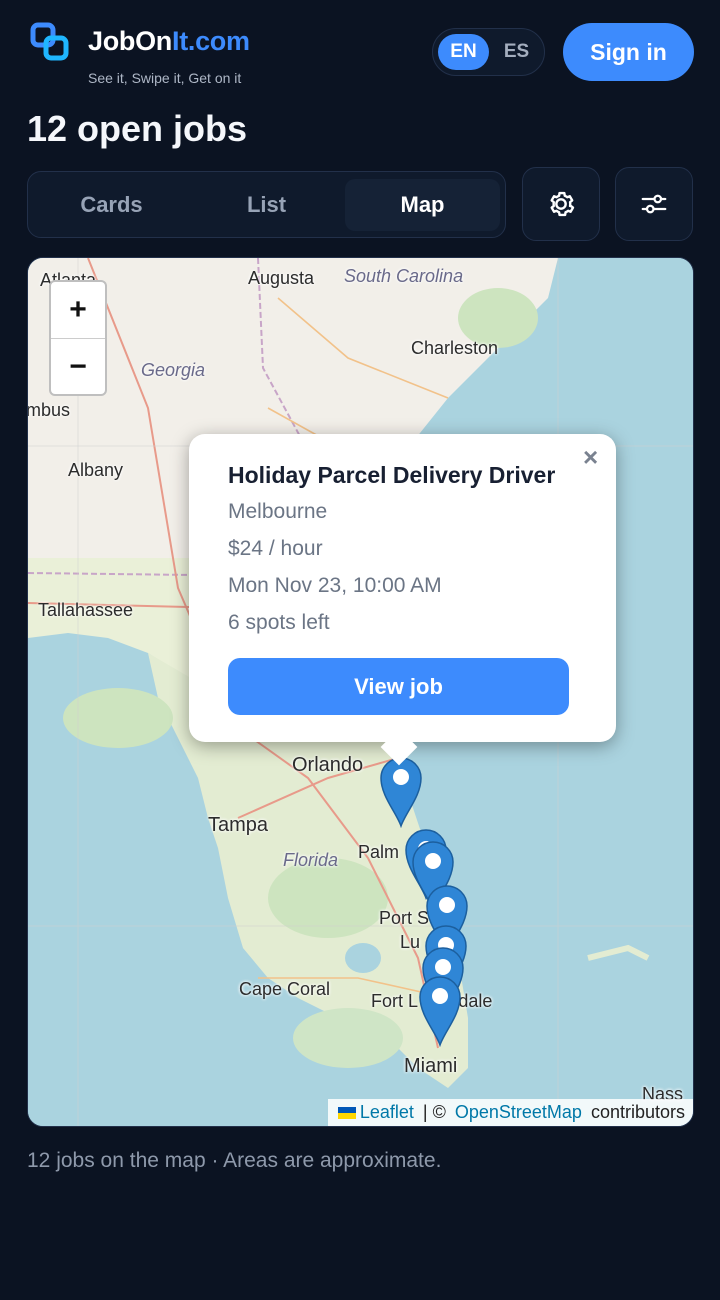 This screenshot has height=1300, width=720. What do you see at coordinates (635, 1112) in the screenshot?
I see `attribution-contributors: contributors` at bounding box center [635, 1112].